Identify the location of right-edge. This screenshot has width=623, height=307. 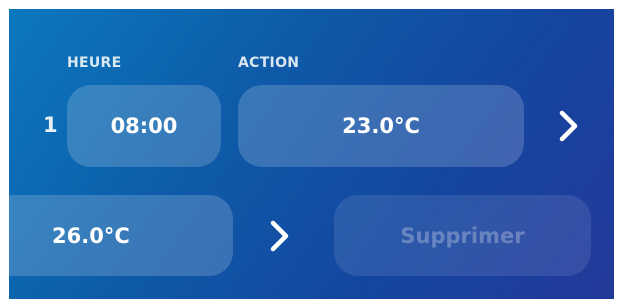
(618, 153).